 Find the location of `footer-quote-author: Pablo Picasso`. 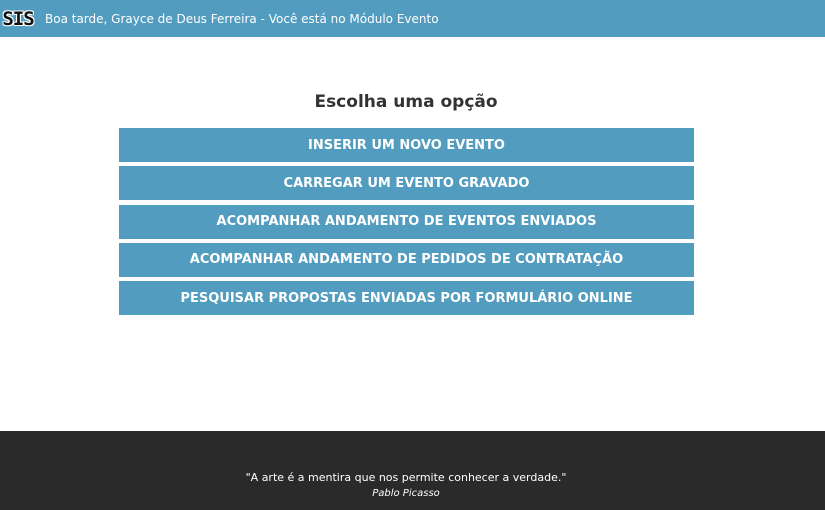

footer-quote-author: Pablo Picasso is located at coordinates (406, 493).